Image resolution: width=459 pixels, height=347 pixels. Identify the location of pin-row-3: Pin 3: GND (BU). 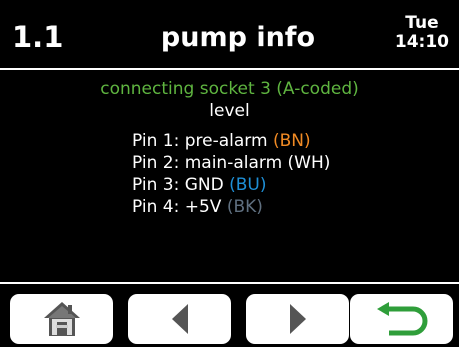
(231, 185).